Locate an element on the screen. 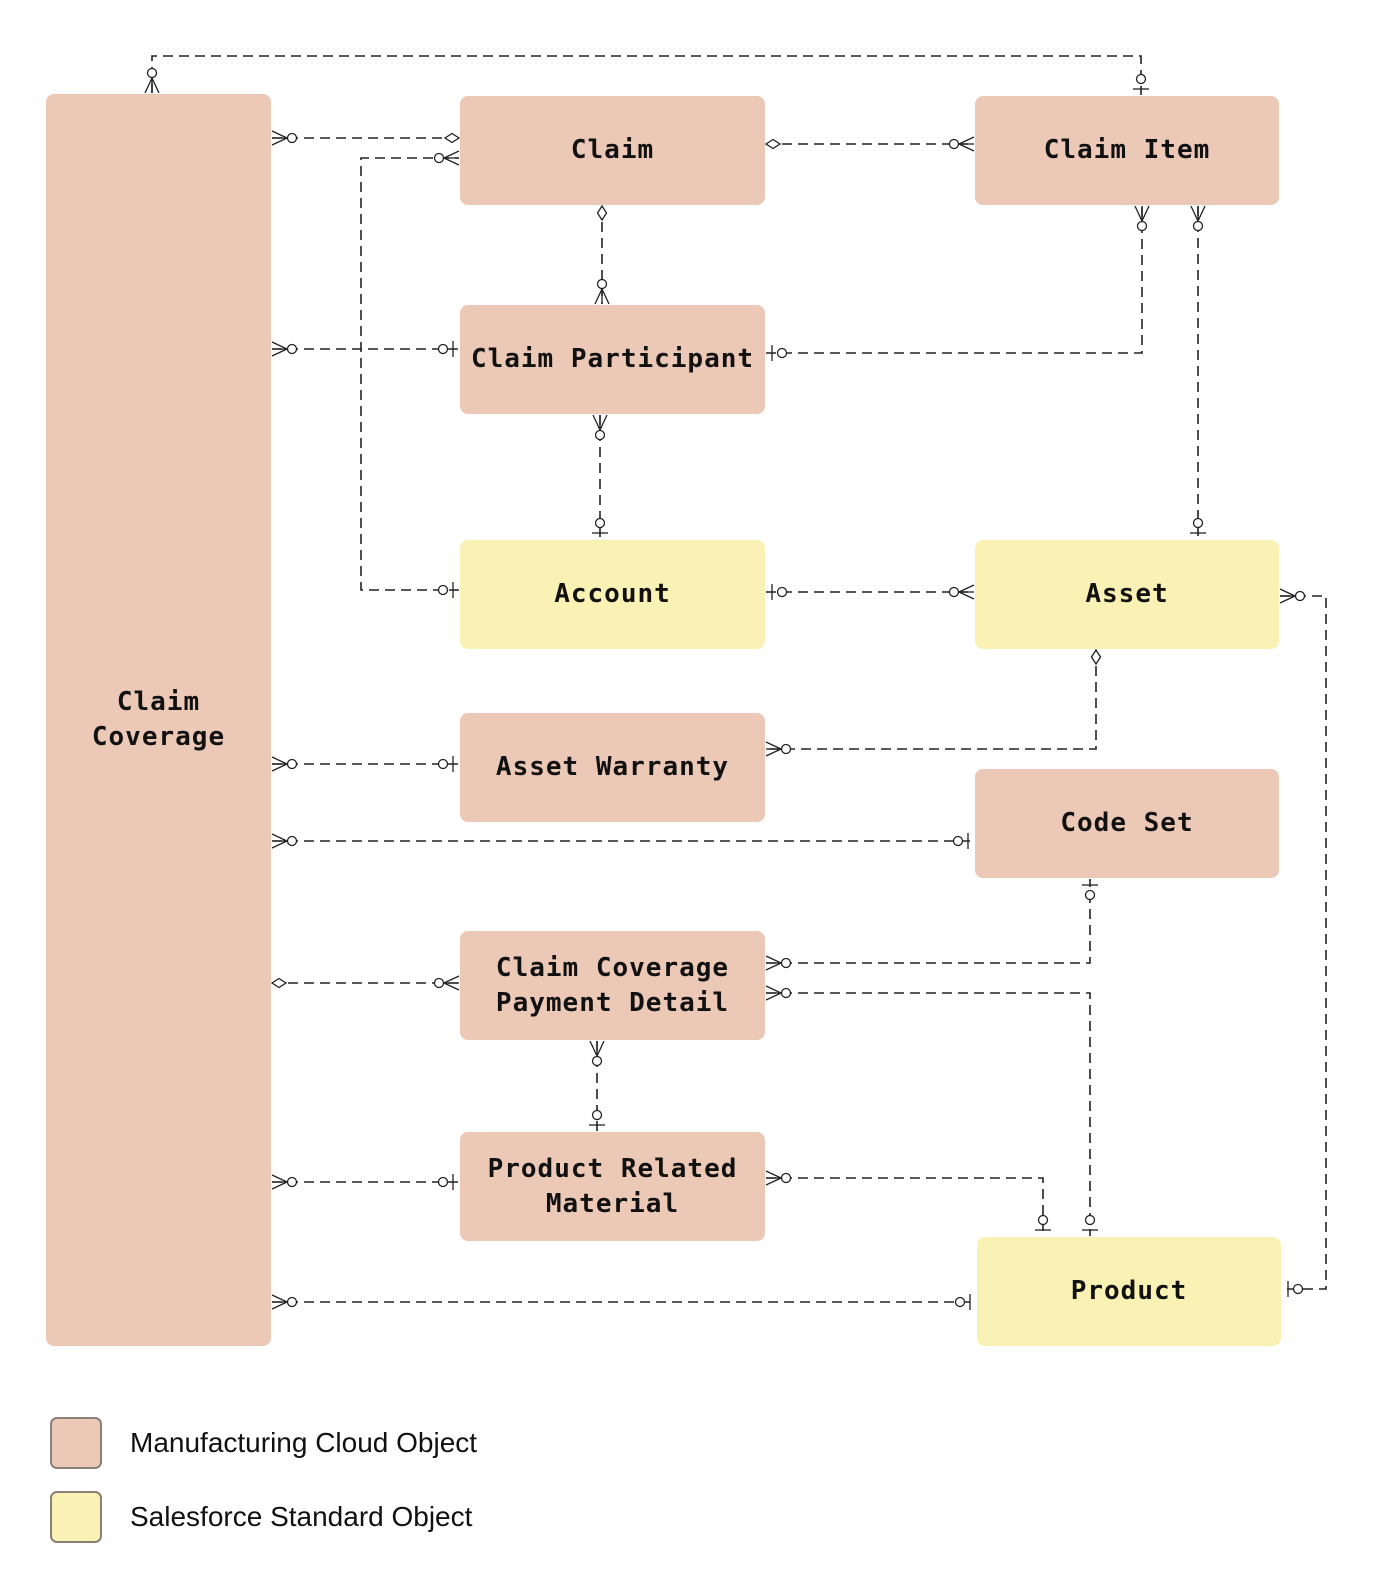 The image size is (1400, 1574). relationship-claim-coverage-payment-detail-to-product is located at coordinates (931, 1110).